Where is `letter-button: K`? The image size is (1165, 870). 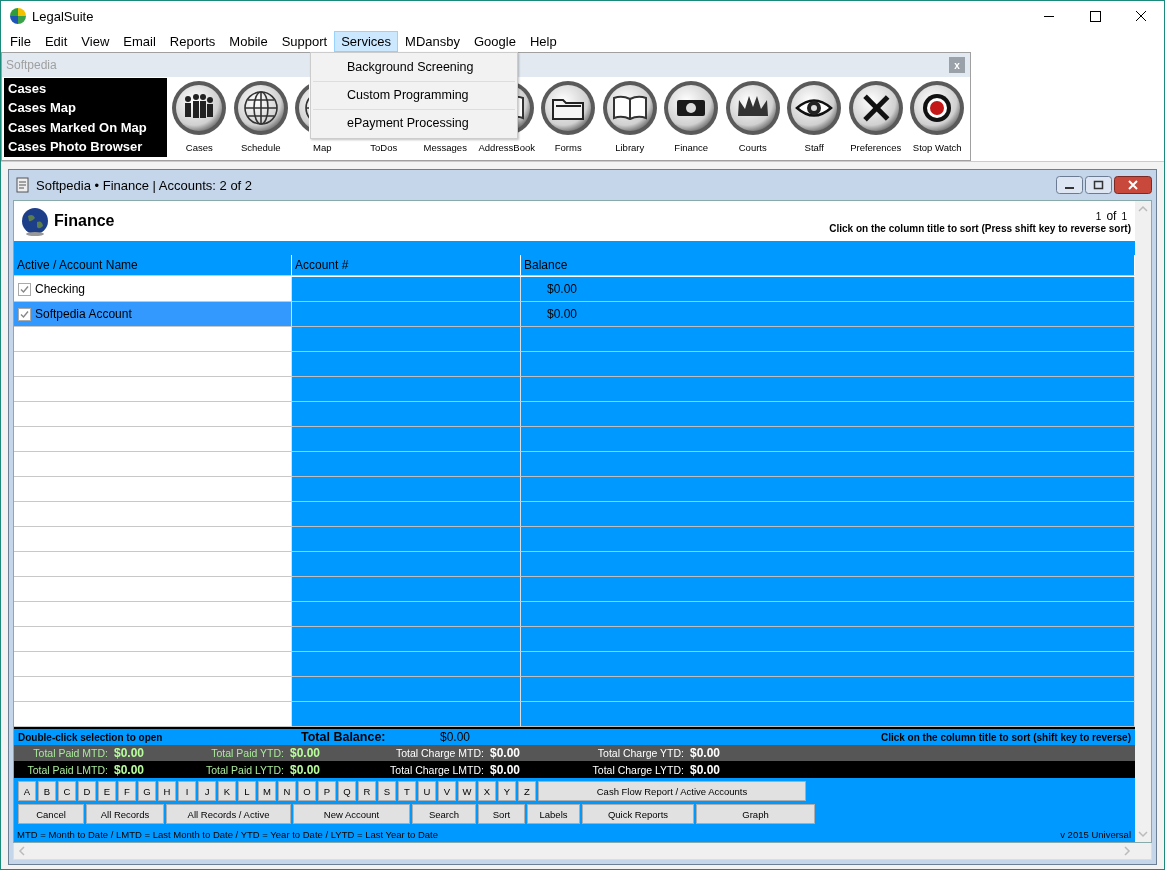 letter-button: K is located at coordinates (227, 791).